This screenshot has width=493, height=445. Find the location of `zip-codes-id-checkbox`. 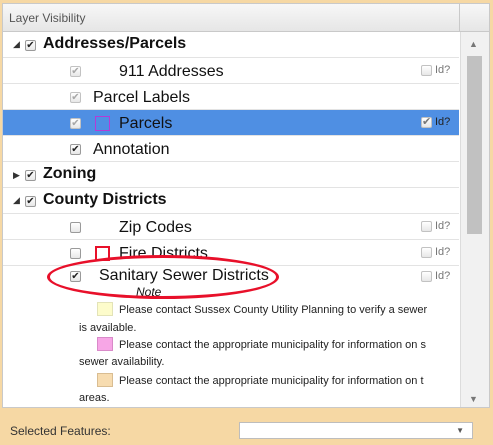

zip-codes-id-checkbox is located at coordinates (426, 226).